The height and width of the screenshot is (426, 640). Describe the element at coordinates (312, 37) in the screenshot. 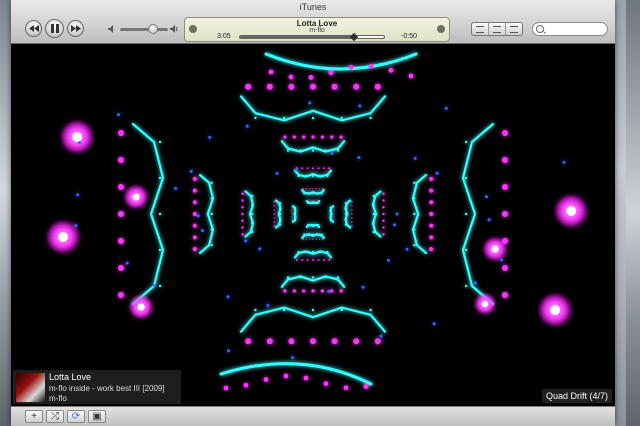

I see `progress-bar` at that location.